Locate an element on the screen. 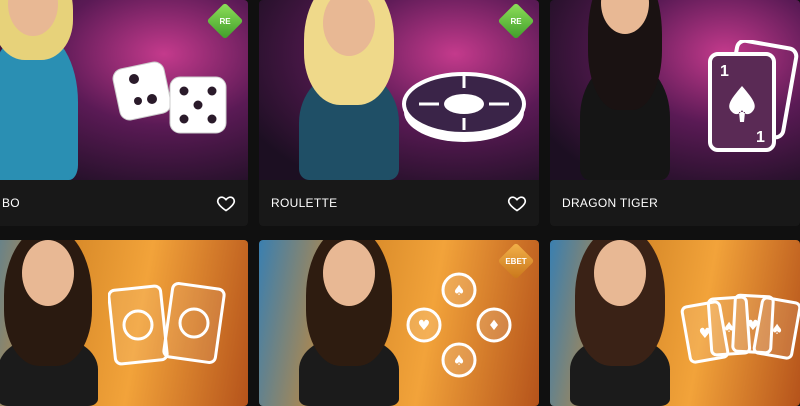 Image resolution: width=800 pixels, height=406 pixels. fanned-cards-icon: ♥ ♠ ♥ ♠ is located at coordinates (740, 328).